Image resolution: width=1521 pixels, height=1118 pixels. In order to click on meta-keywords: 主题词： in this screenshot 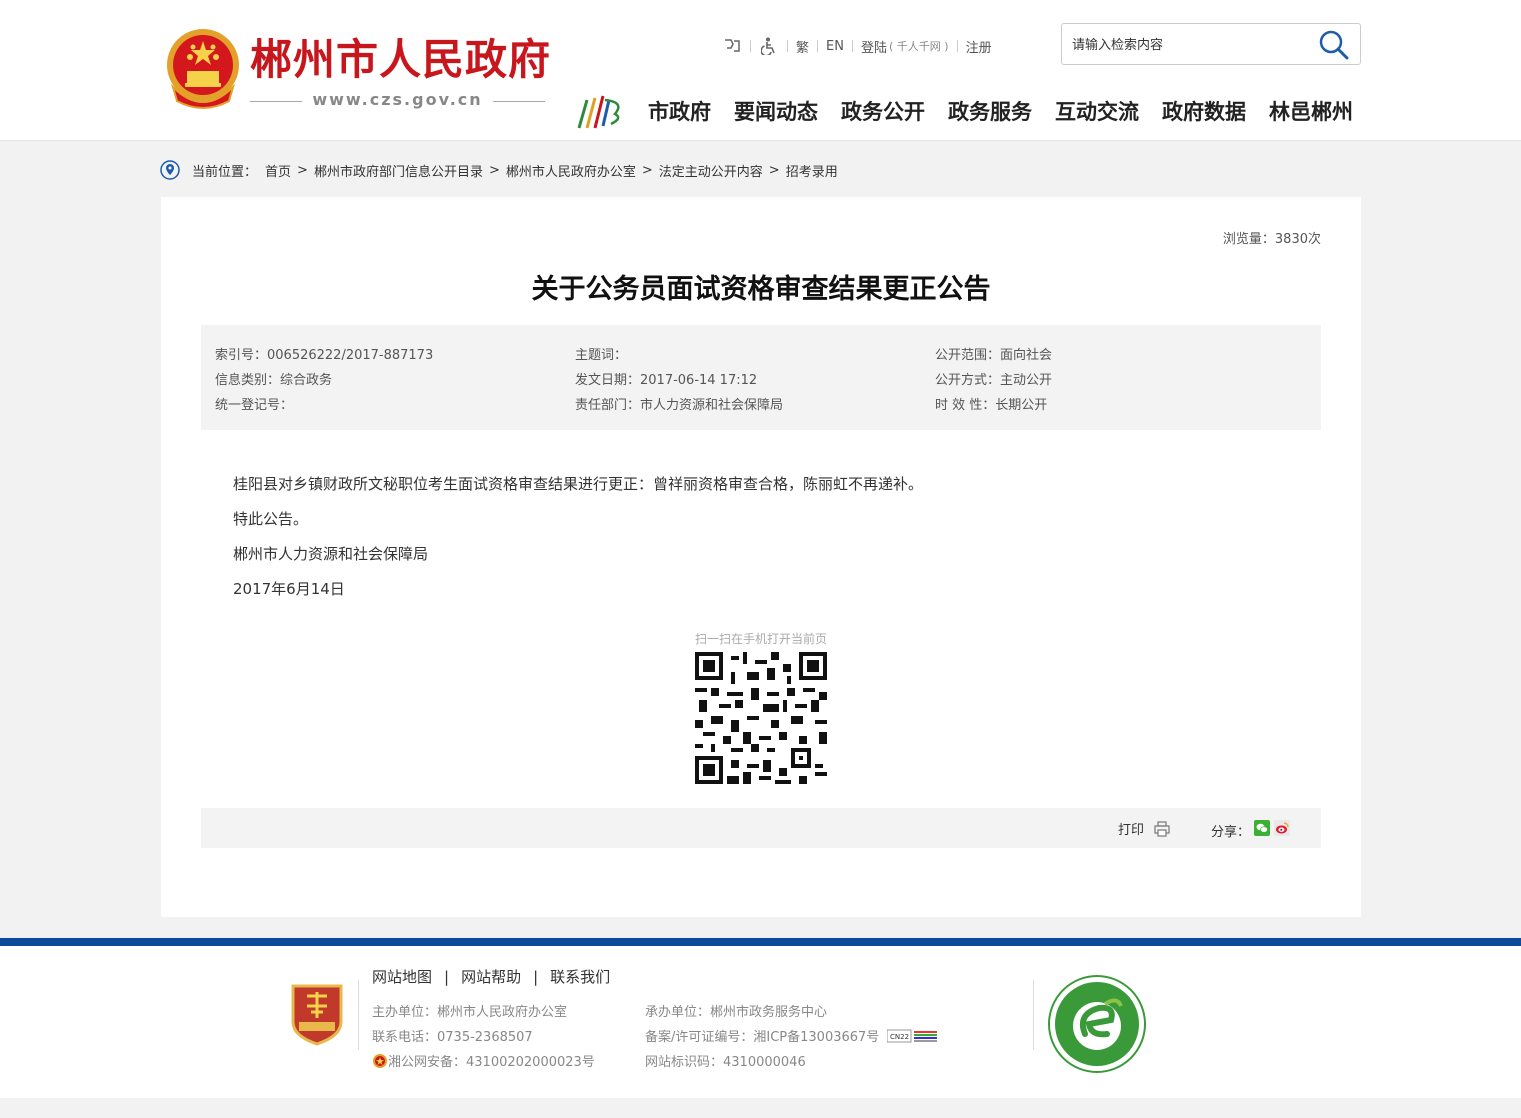, I will do `click(601, 355)`.